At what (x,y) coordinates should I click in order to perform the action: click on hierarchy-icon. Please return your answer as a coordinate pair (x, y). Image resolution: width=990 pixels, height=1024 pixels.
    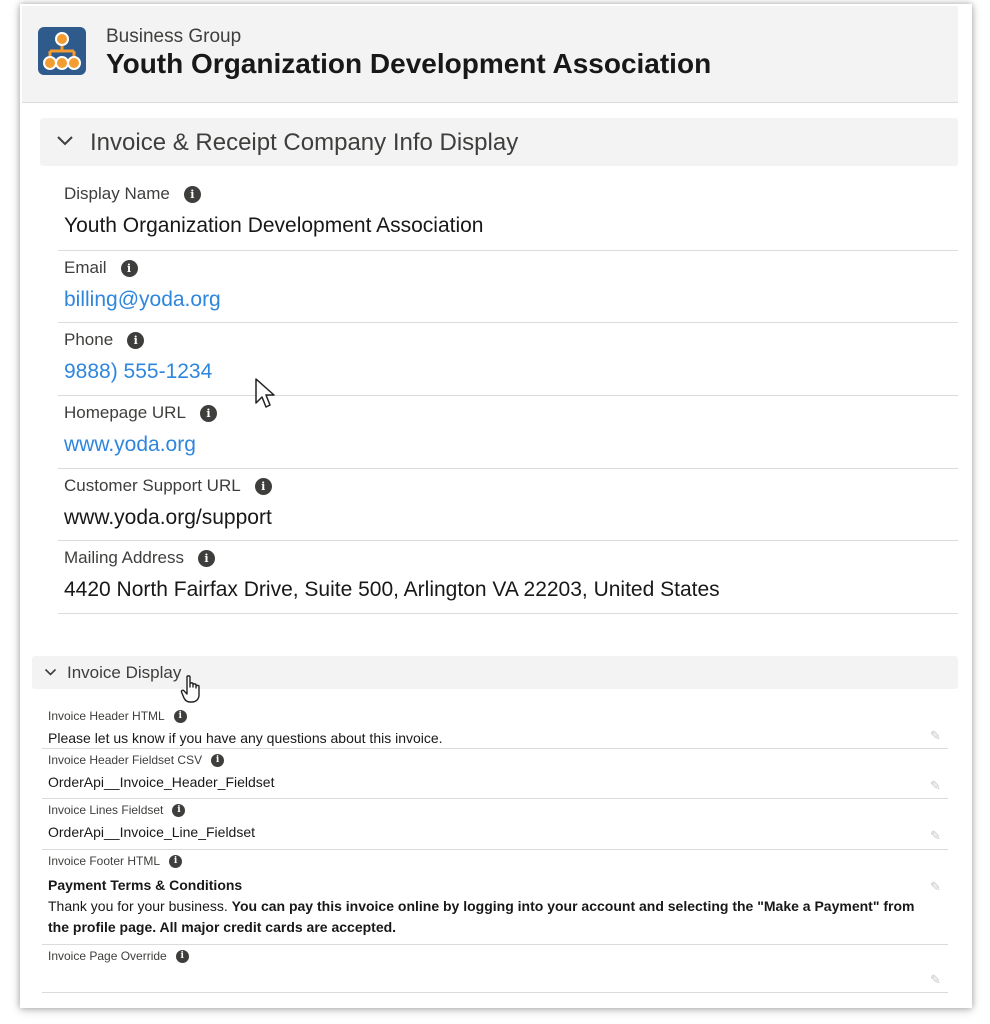
    Looking at the image, I should click on (62, 51).